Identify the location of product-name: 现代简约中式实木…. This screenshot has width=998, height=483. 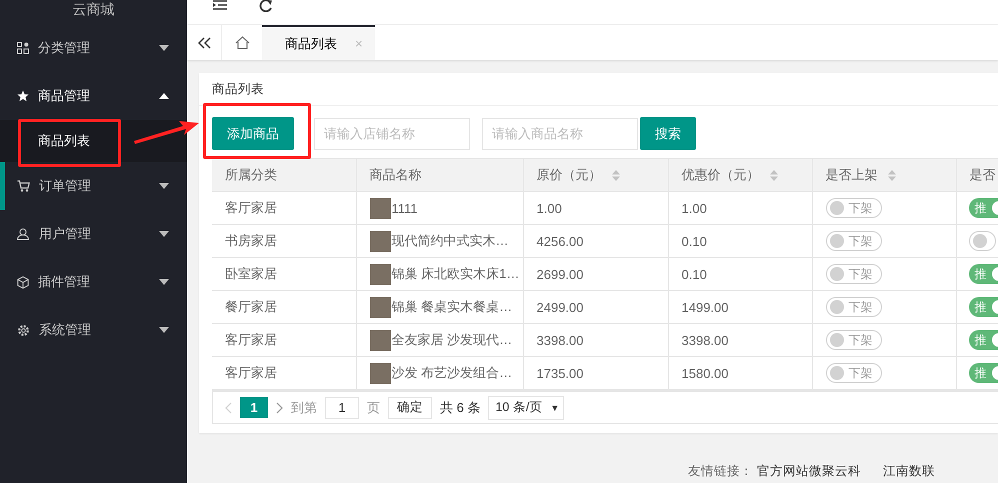
(450, 241).